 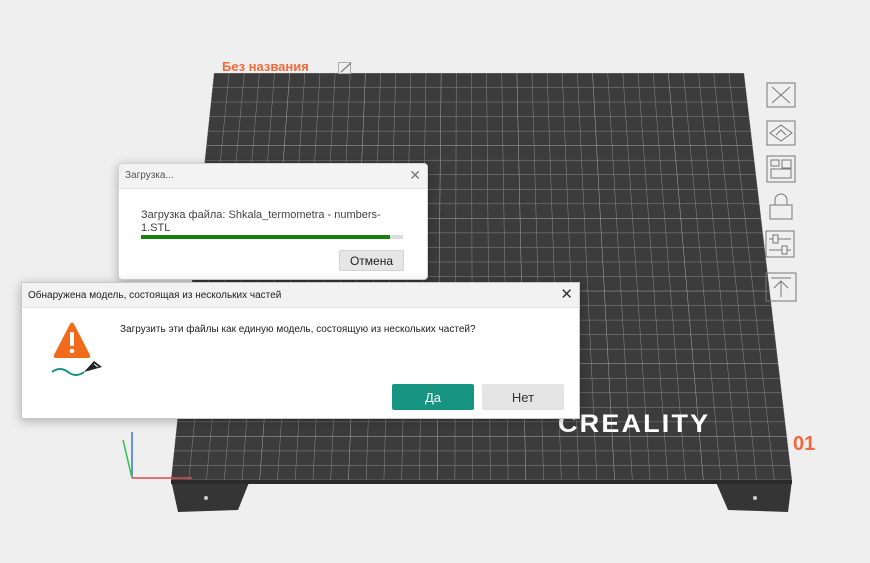 I want to click on cancel-button: Отмена, so click(x=371, y=260).